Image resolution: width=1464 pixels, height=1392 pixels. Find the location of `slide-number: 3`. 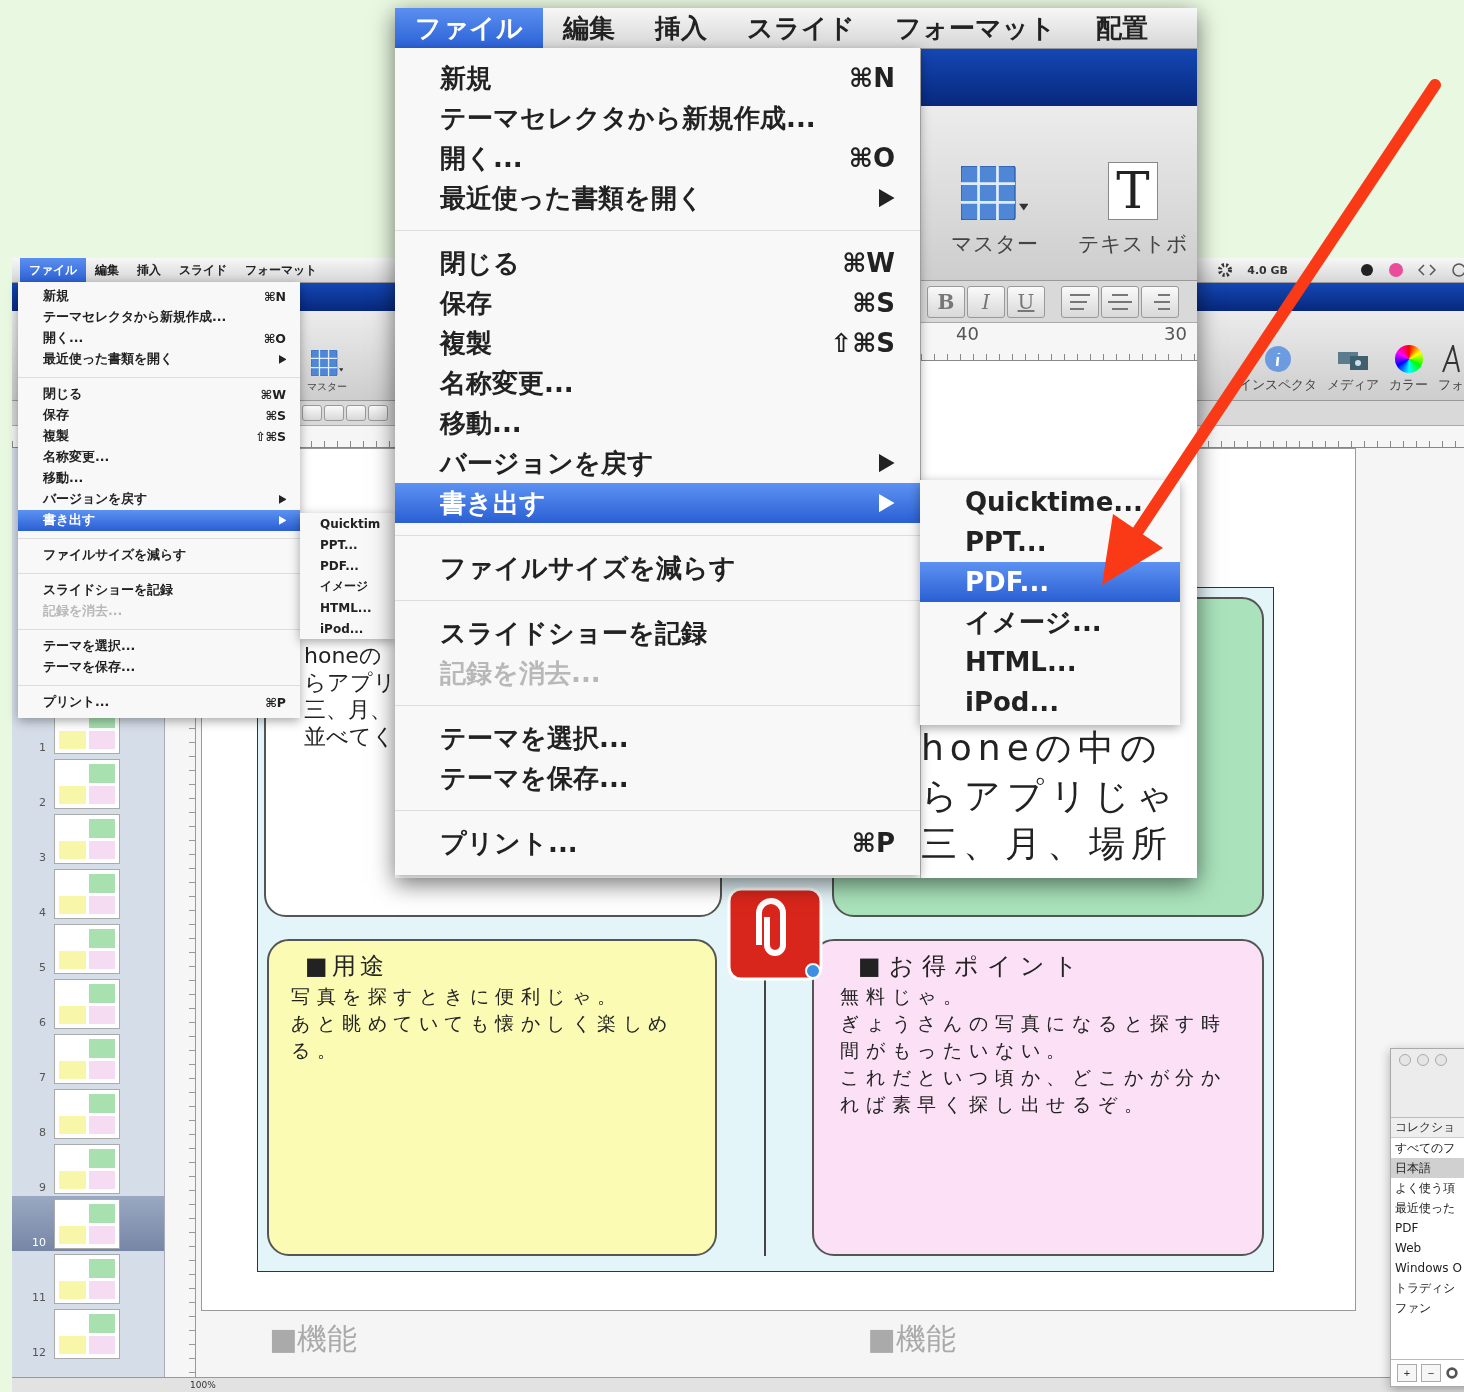

slide-number: 3 is located at coordinates (42, 857).